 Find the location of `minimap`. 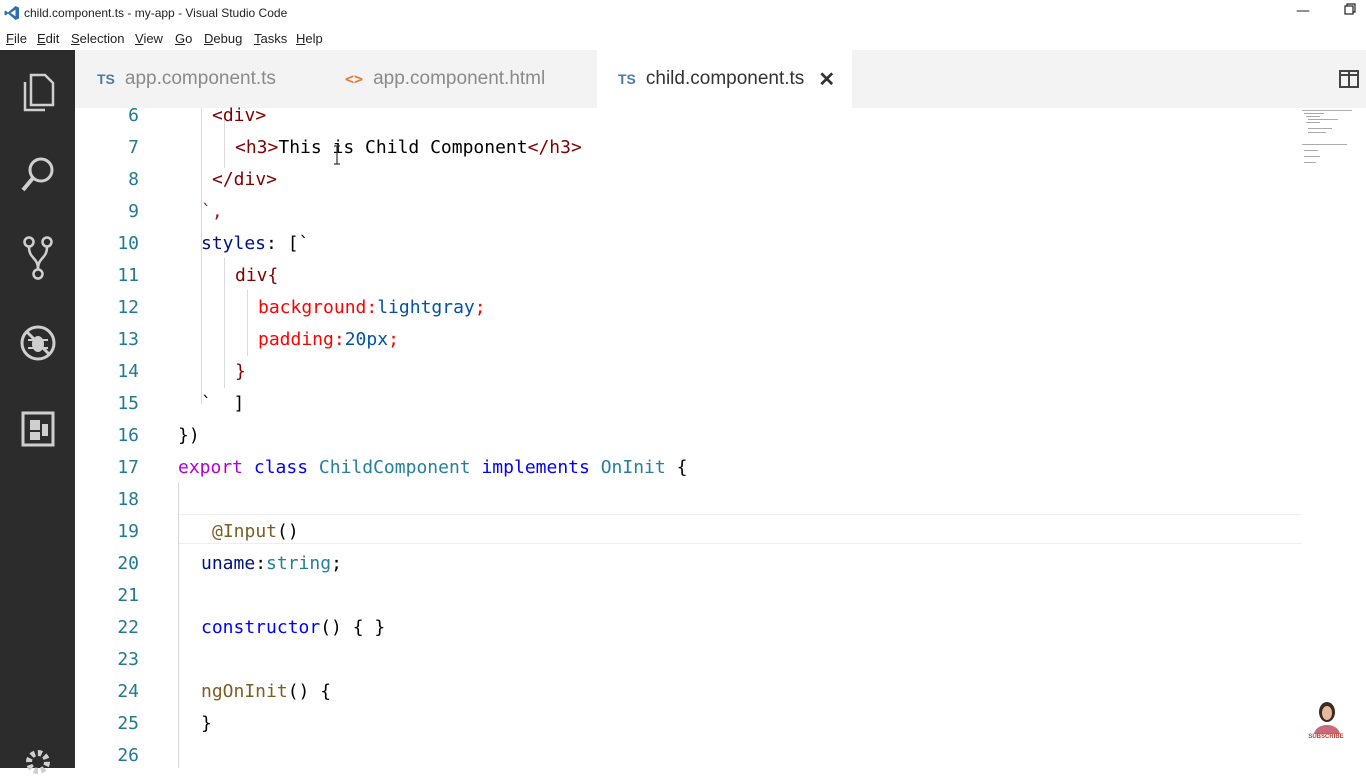

minimap is located at coordinates (1330, 143).